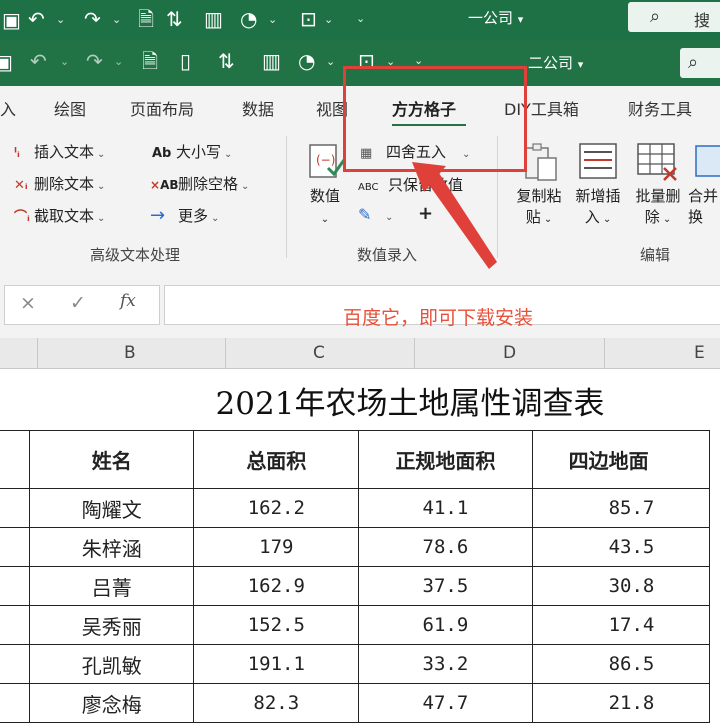 Image resolution: width=720 pixels, height=723 pixels. Describe the element at coordinates (308, 19) in the screenshot. I see `select-object-icon: ⊡` at that location.